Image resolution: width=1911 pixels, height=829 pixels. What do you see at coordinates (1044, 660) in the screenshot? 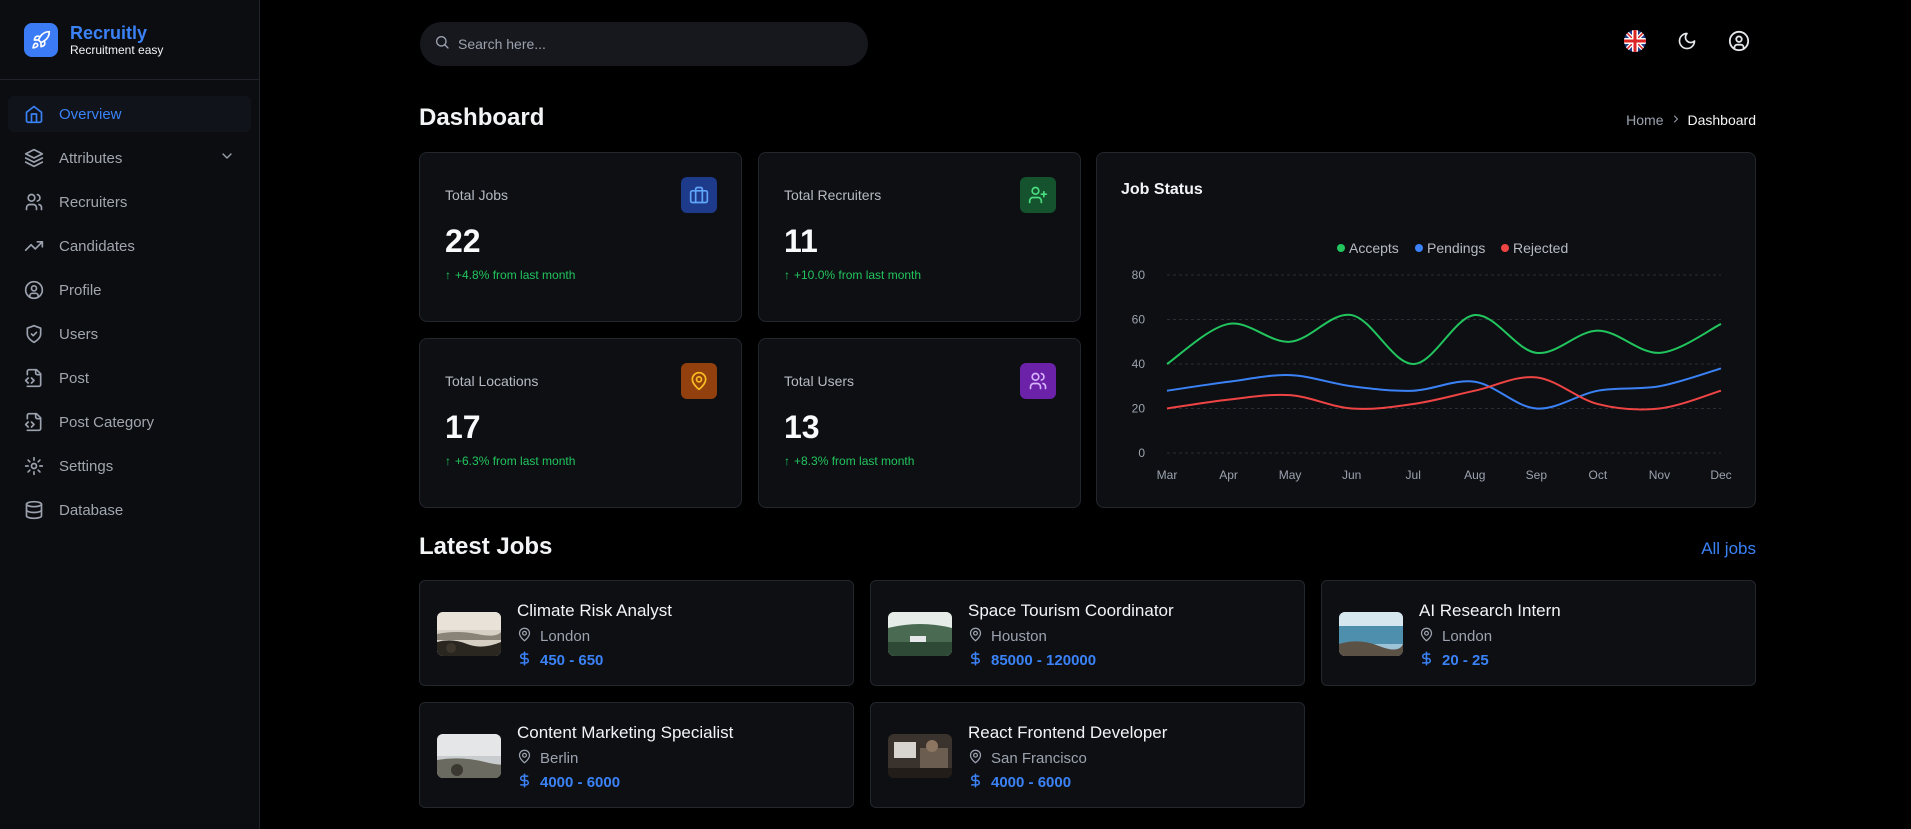
I see `job-salary-text: 85000 - 120000` at bounding box center [1044, 660].